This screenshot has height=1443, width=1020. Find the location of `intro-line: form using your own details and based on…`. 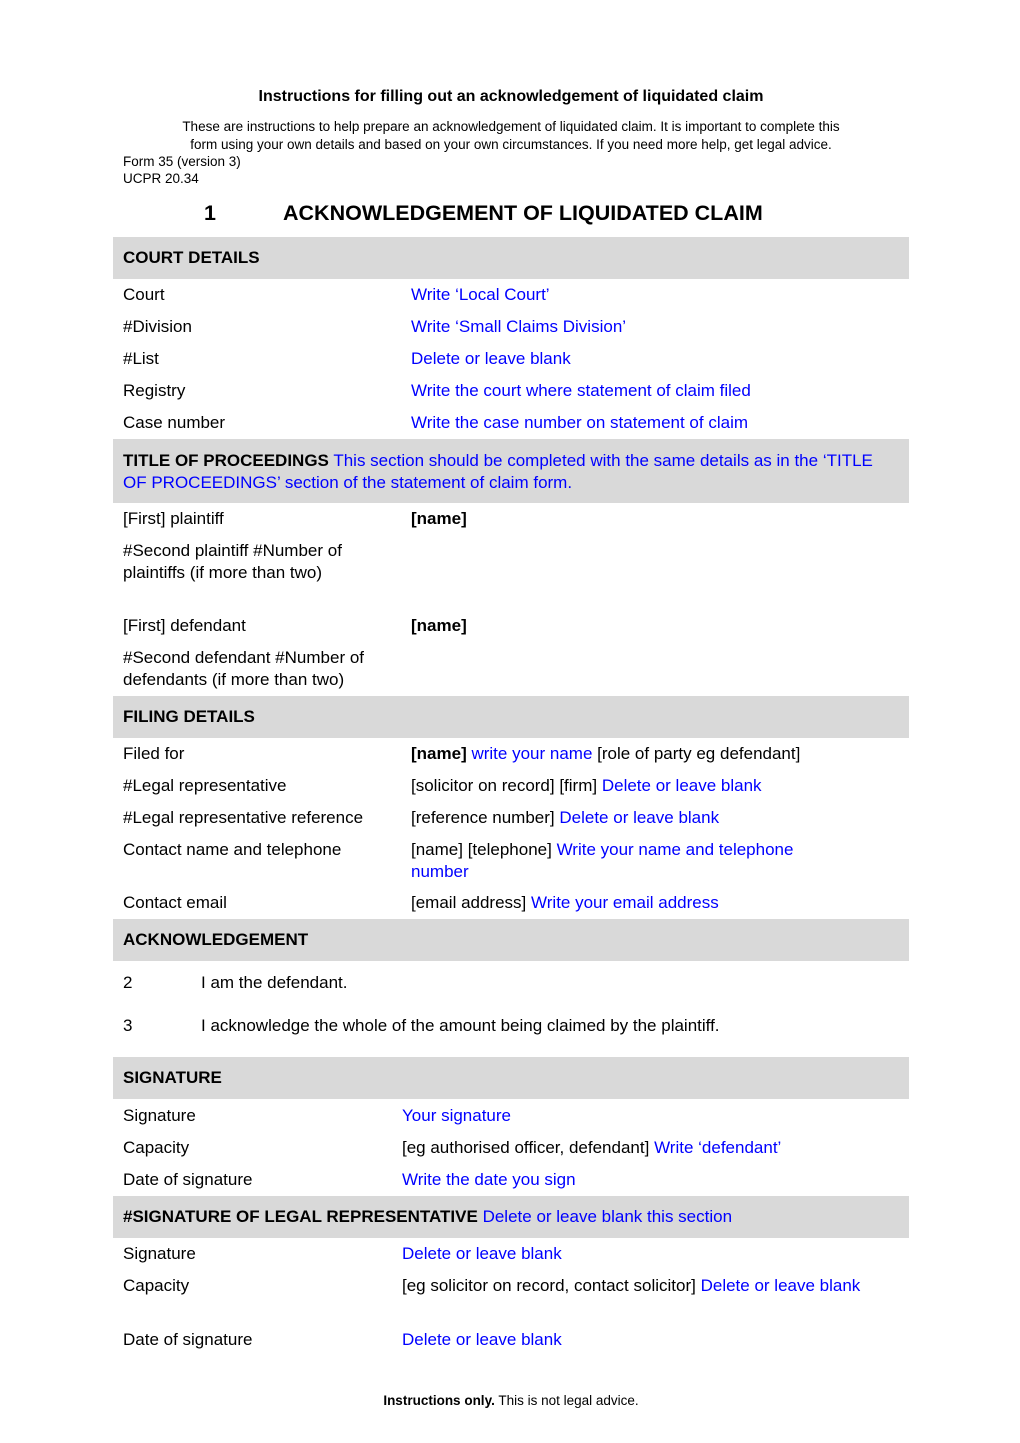

intro-line: form using your own details and based on… is located at coordinates (511, 144).